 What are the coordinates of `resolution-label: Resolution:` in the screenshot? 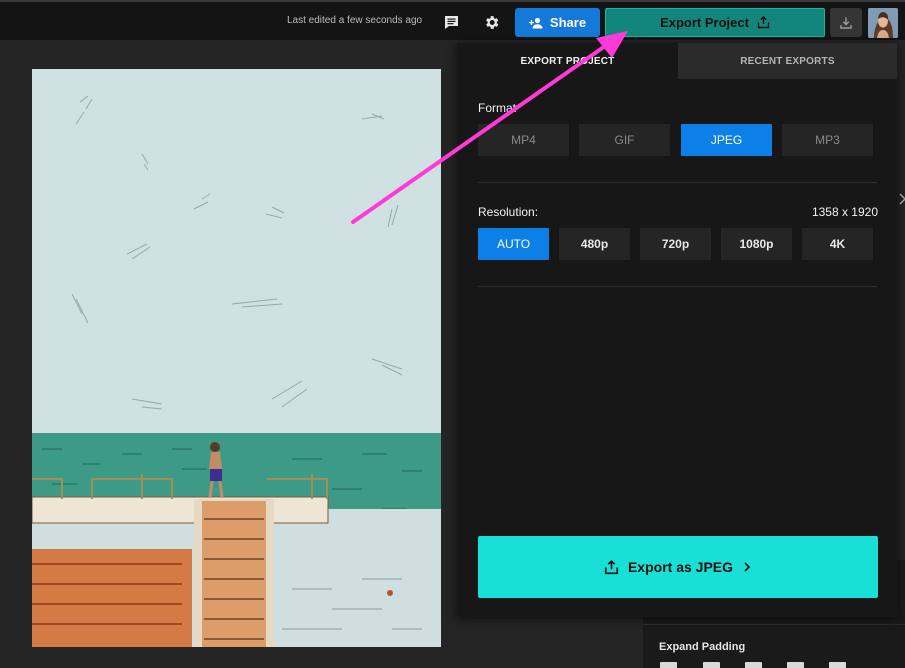 It's located at (508, 212).